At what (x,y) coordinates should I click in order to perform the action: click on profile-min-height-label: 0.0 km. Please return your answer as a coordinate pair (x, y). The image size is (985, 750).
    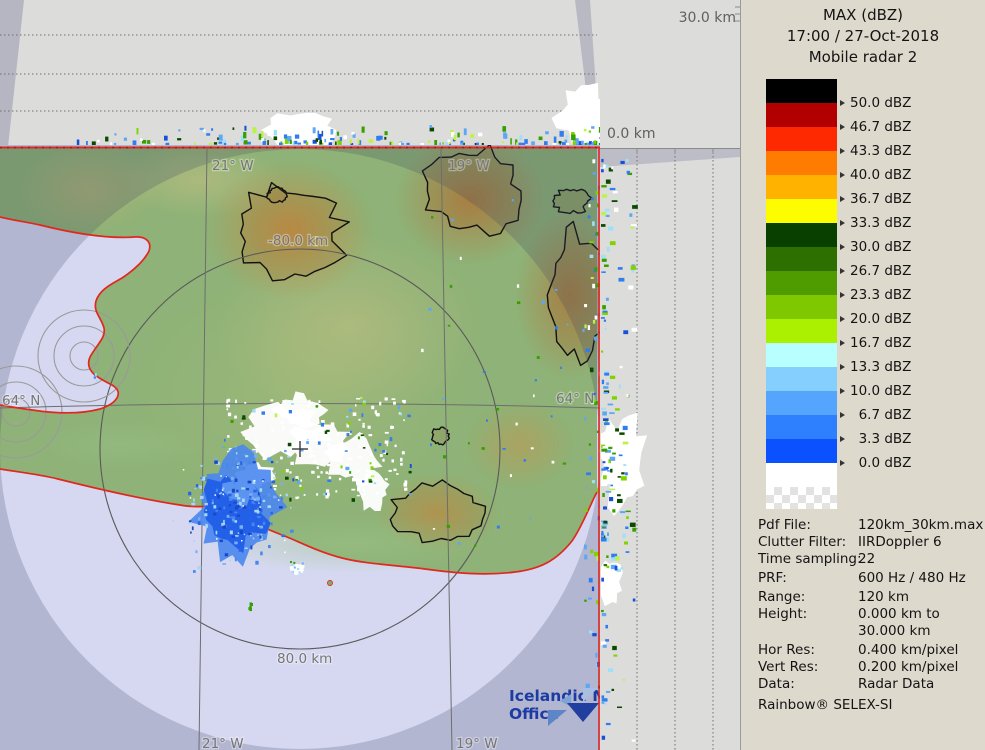
    Looking at the image, I should click on (631, 134).